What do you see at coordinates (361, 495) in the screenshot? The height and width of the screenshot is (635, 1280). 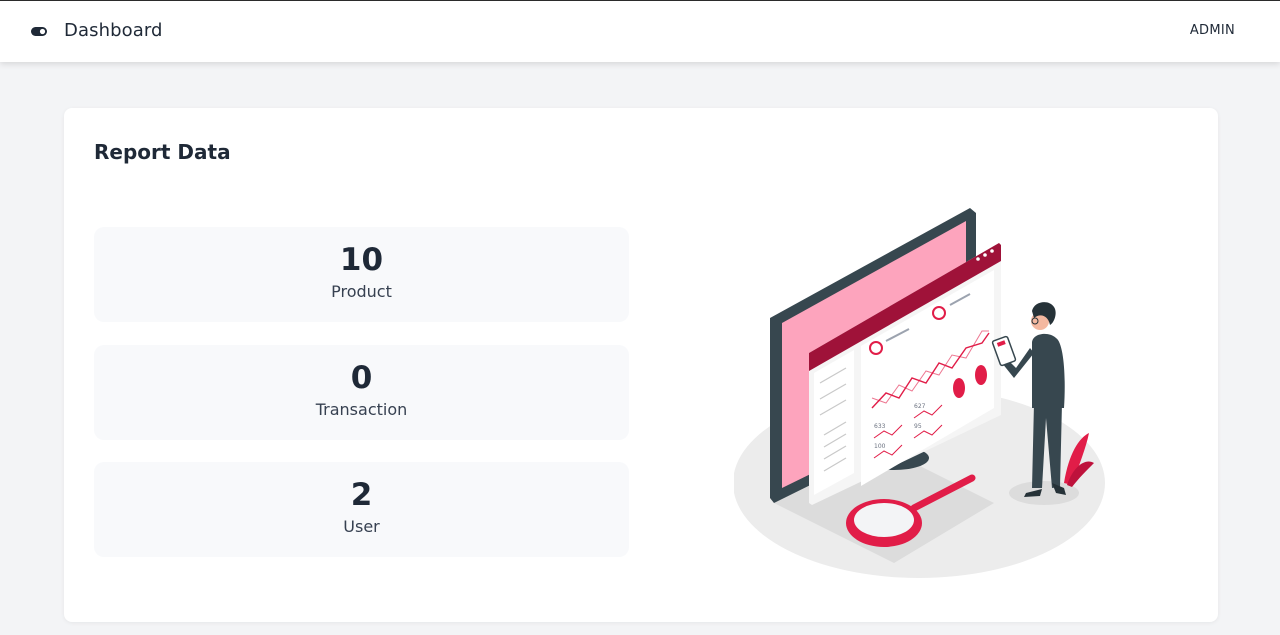 I see `stat-value: 2` at bounding box center [361, 495].